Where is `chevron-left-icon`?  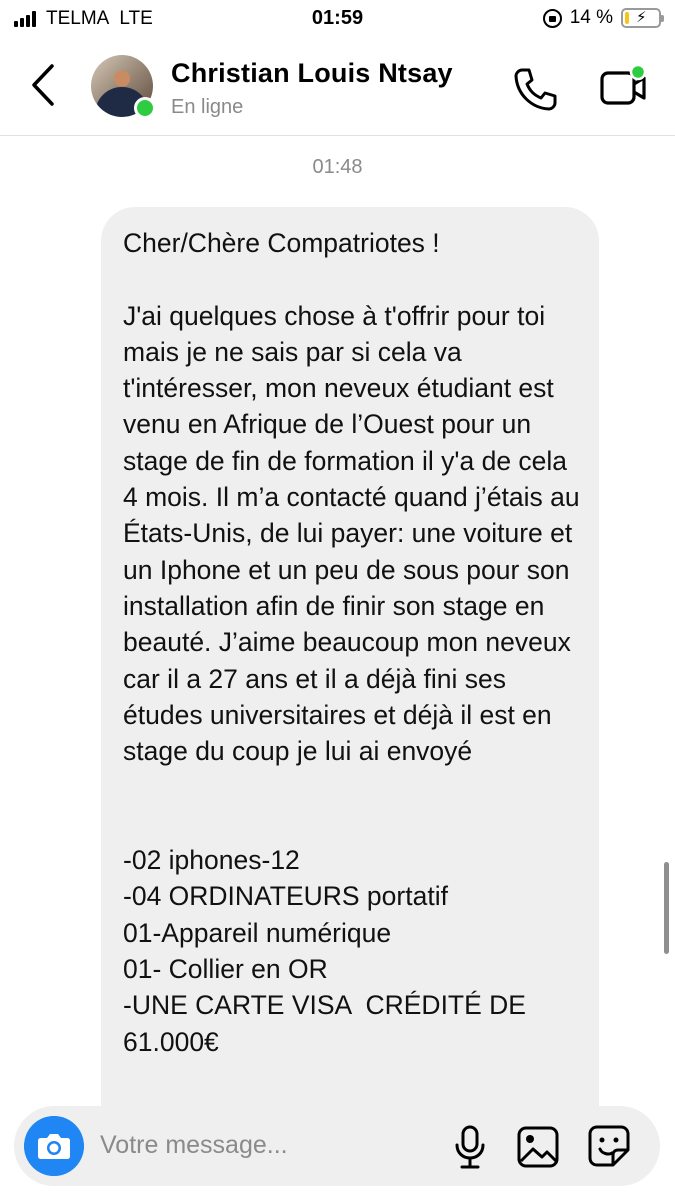
chevron-left-icon is located at coordinates (43, 85).